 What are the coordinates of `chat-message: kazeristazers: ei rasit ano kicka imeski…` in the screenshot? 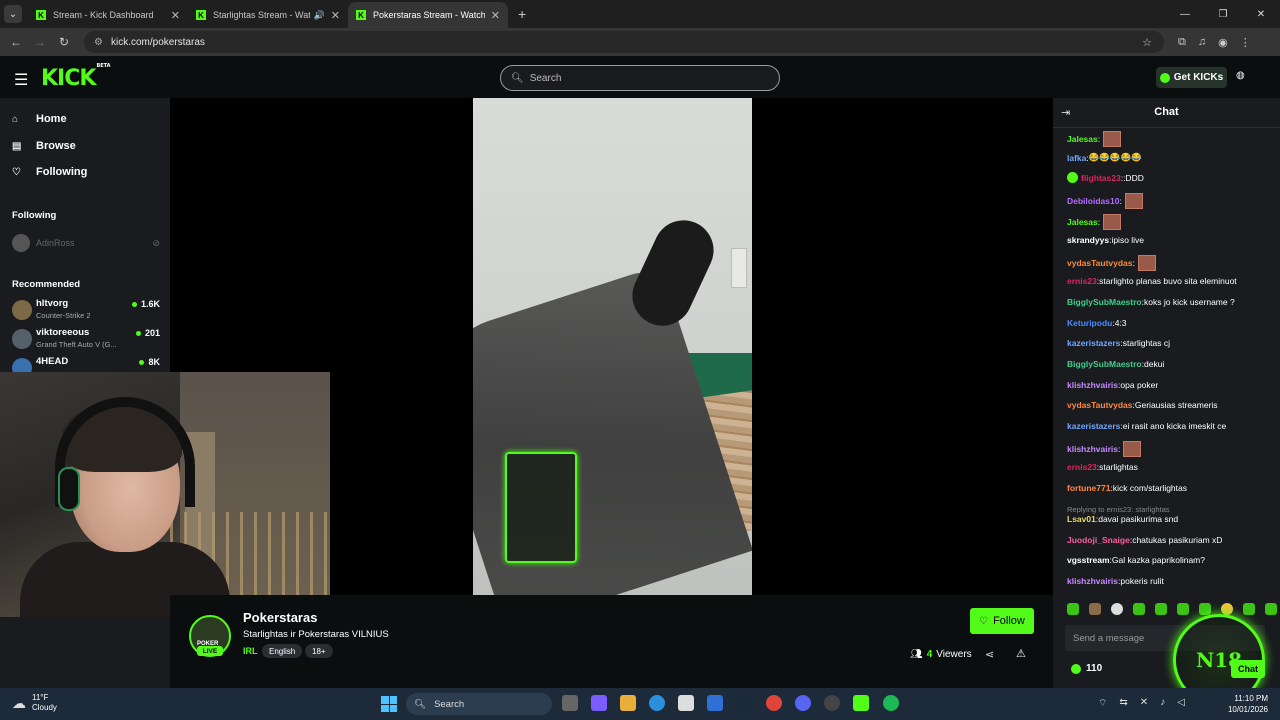 It's located at (1146, 426).